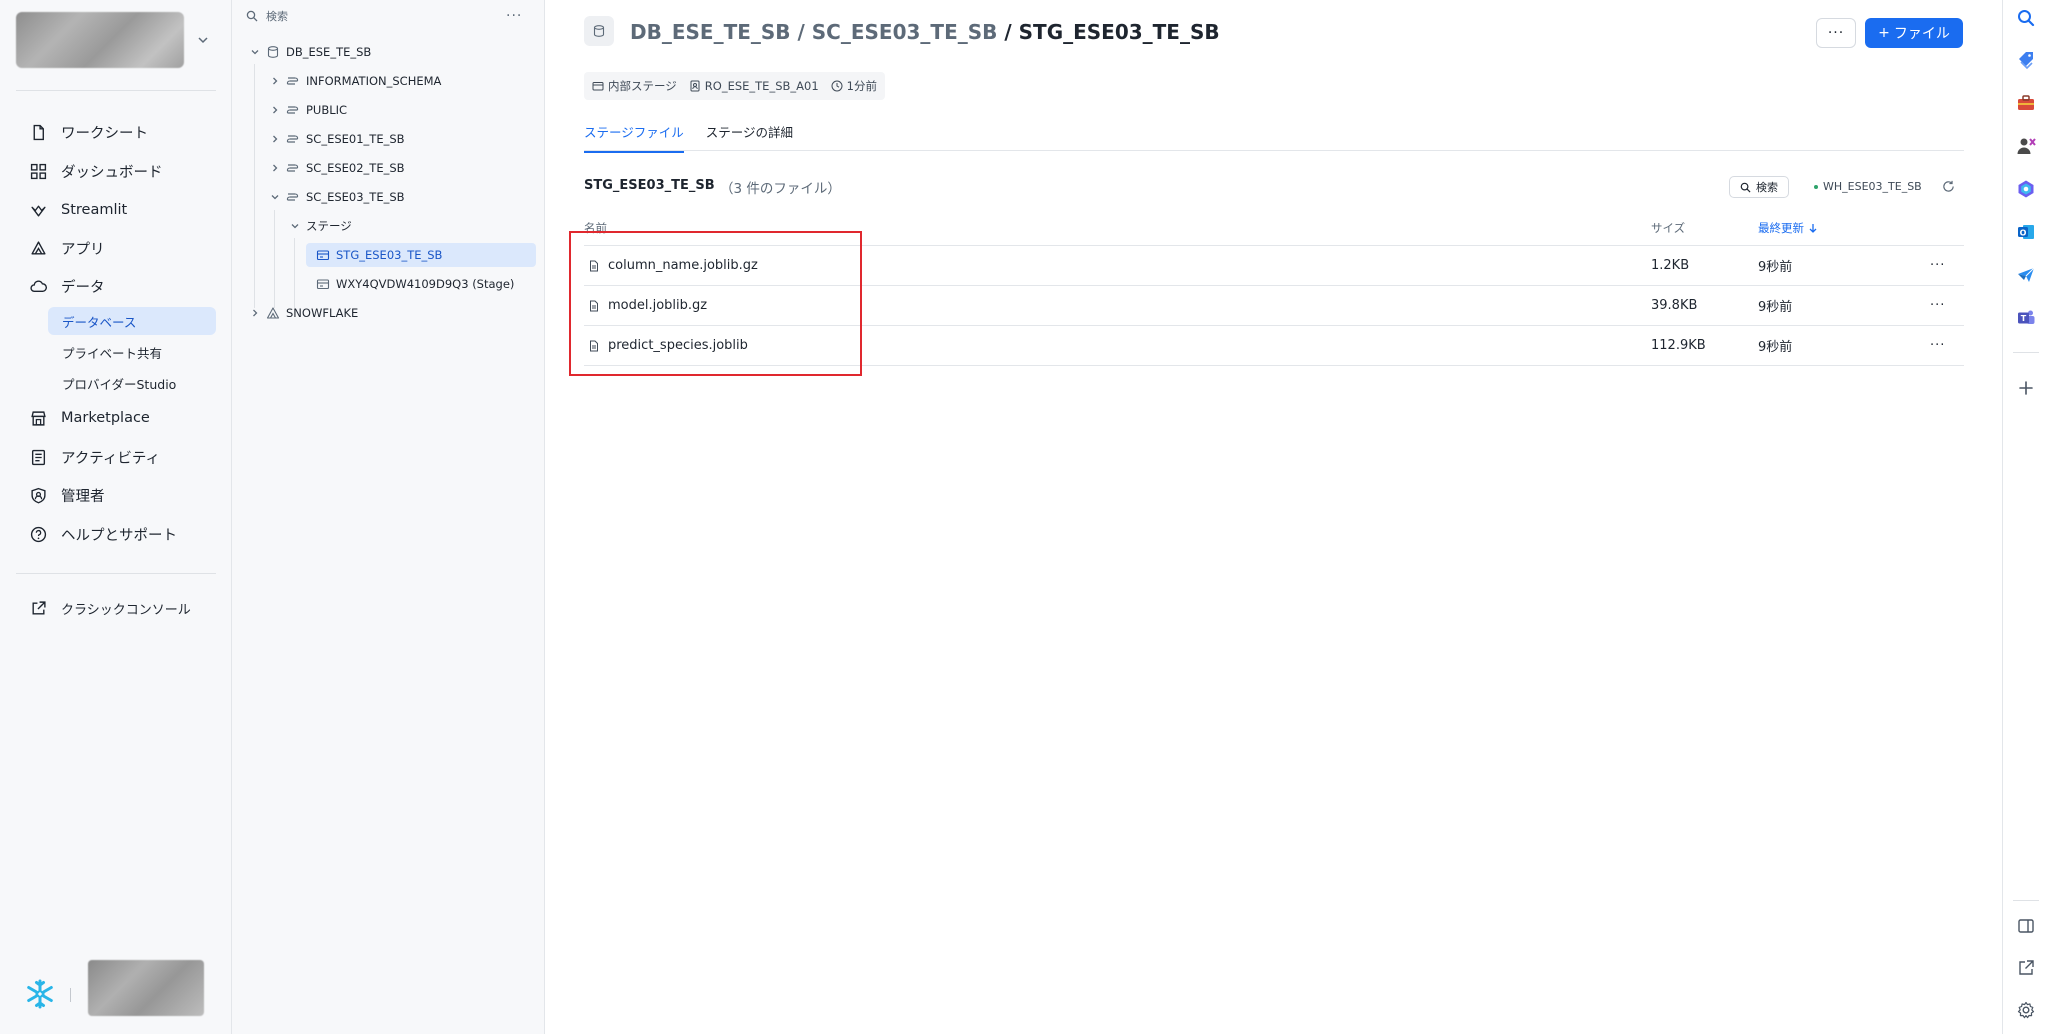 This screenshot has height=1034, width=2048. What do you see at coordinates (146, 988) in the screenshot?
I see `user-menu` at bounding box center [146, 988].